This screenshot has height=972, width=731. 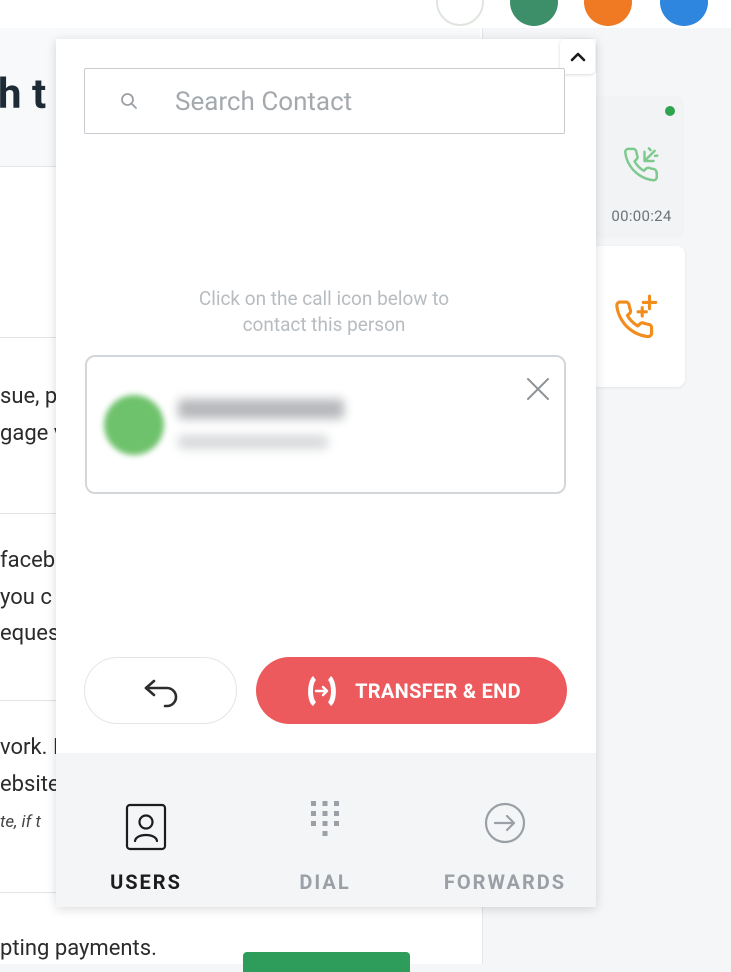 What do you see at coordinates (325, 882) in the screenshot?
I see `tab-label: DIAL` at bounding box center [325, 882].